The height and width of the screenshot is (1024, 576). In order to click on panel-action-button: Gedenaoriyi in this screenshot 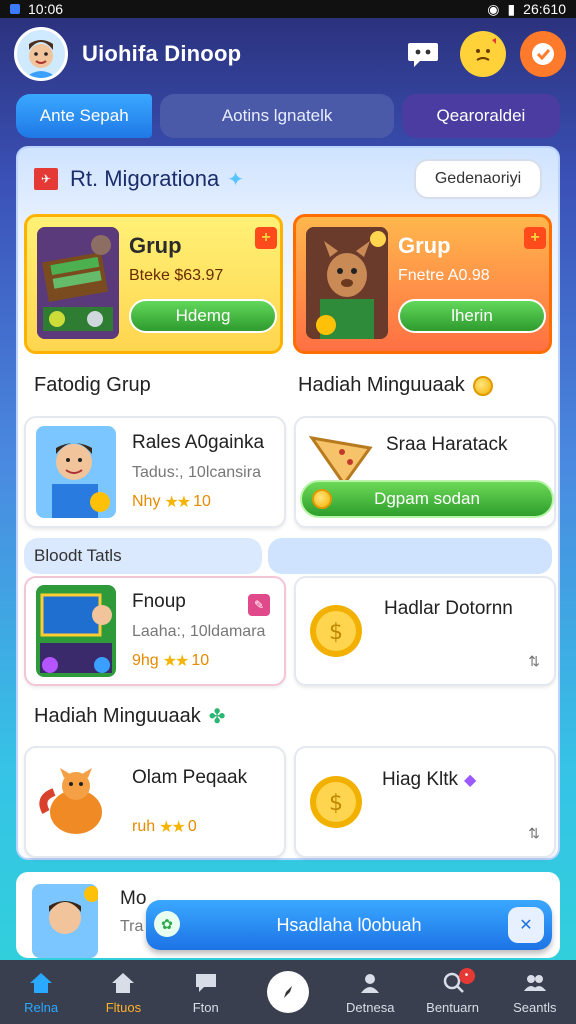, I will do `click(478, 179)`.